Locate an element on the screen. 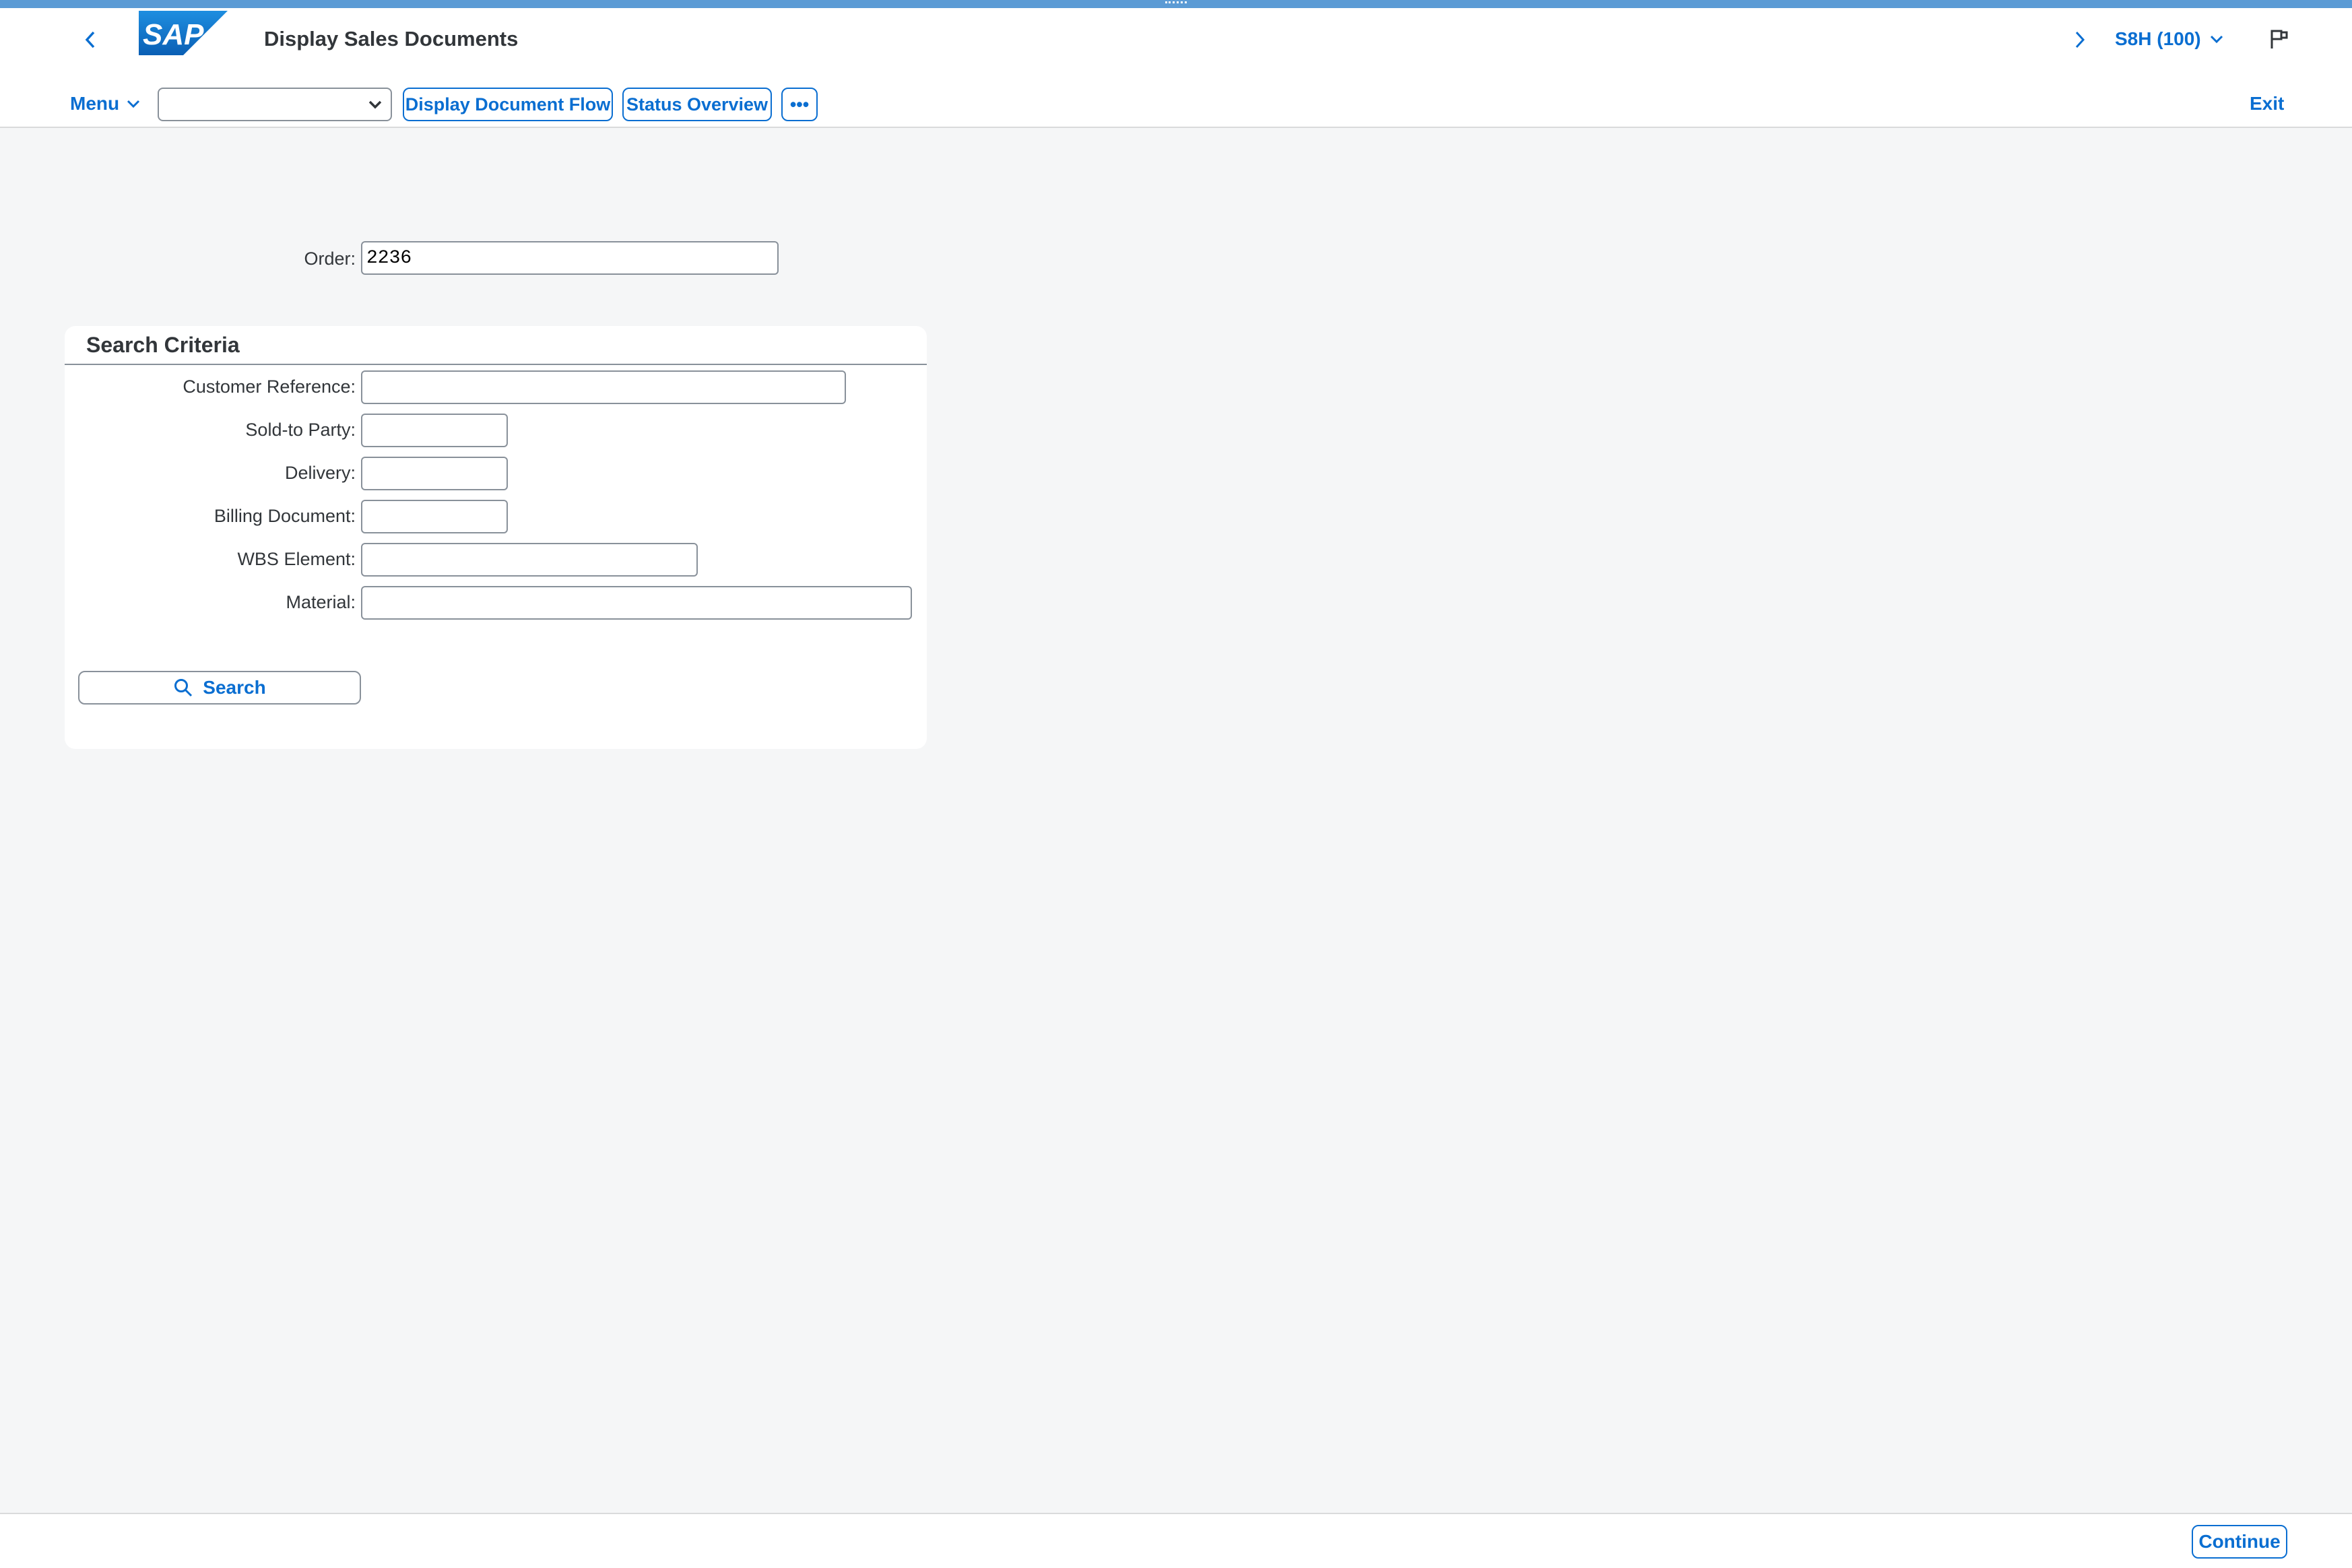 The width and height of the screenshot is (2352, 1568). continue-button: Continue is located at coordinates (2239, 1542).